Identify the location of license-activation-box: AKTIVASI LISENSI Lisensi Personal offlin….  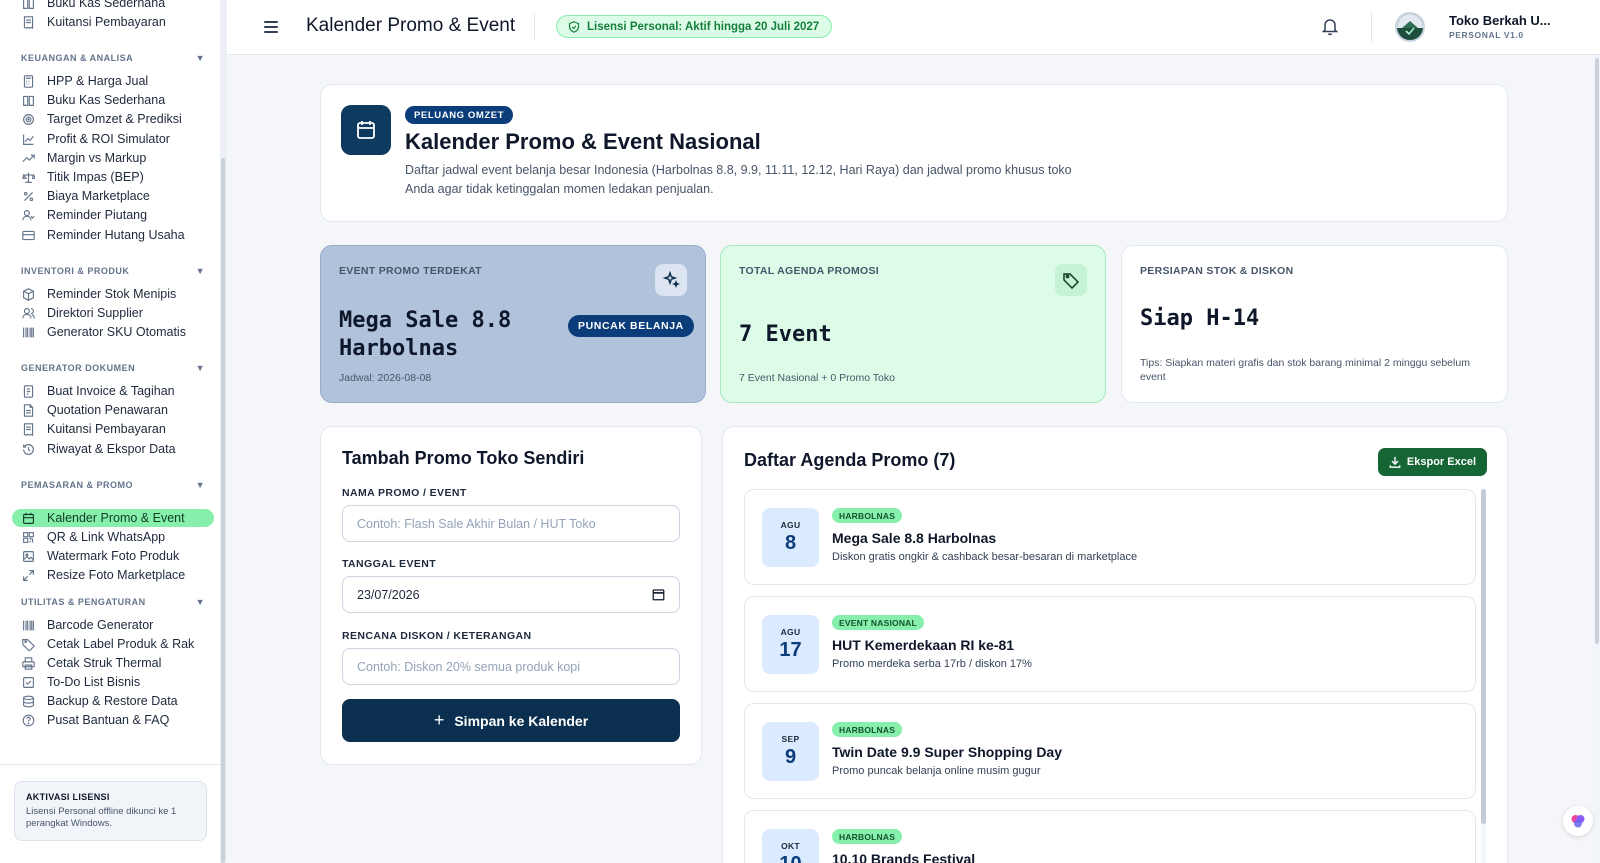
(110, 811).